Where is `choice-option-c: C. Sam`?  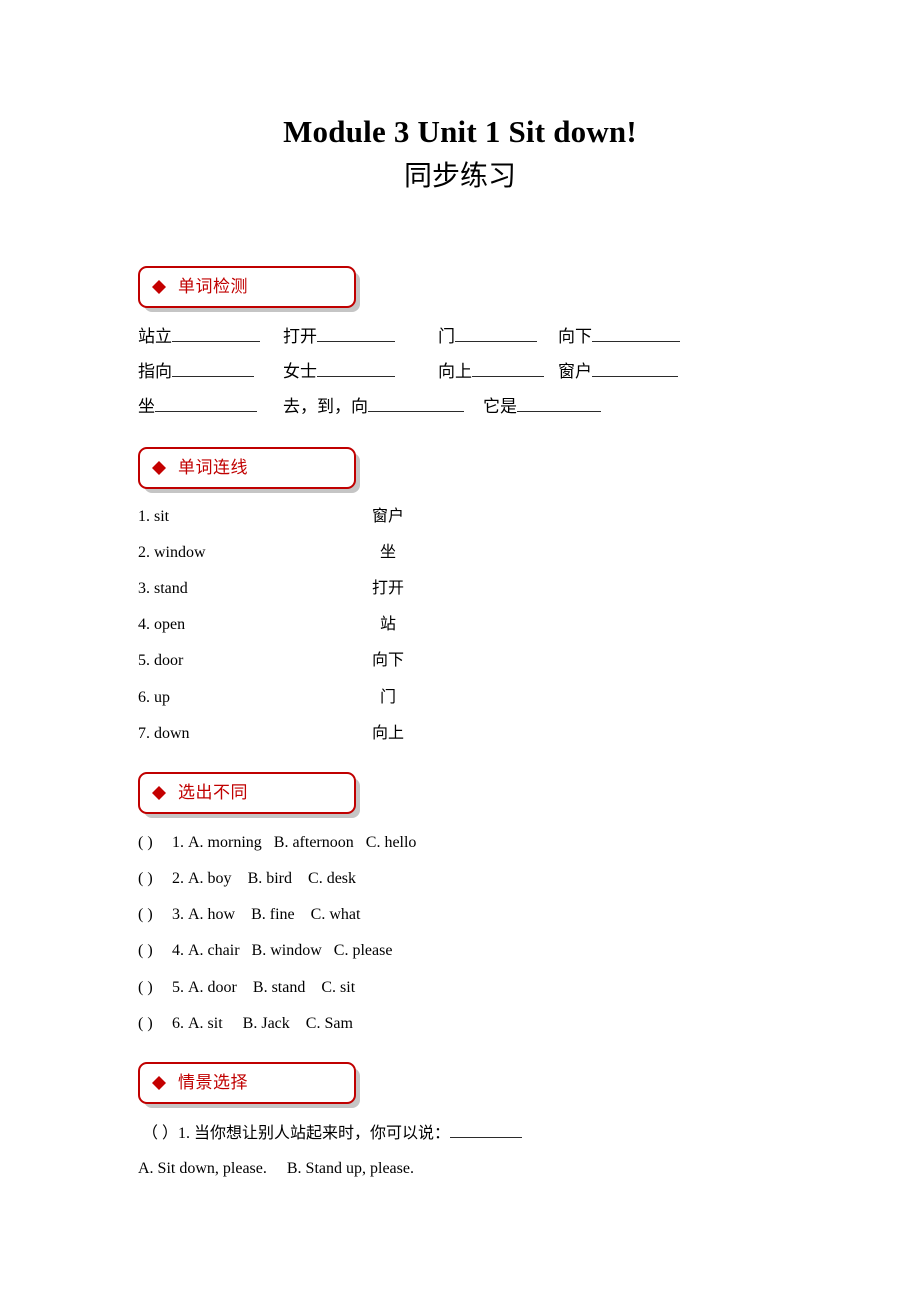
choice-option-c: C. Sam is located at coordinates (329, 1024).